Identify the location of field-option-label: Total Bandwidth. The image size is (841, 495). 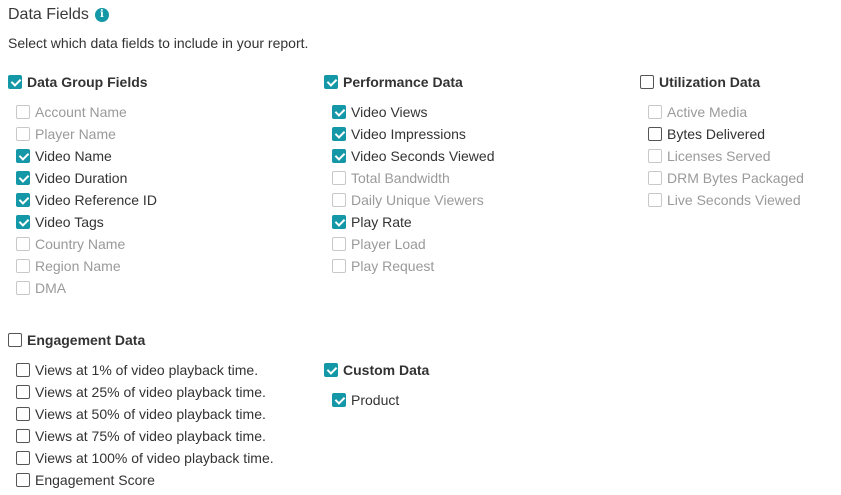
(400, 178).